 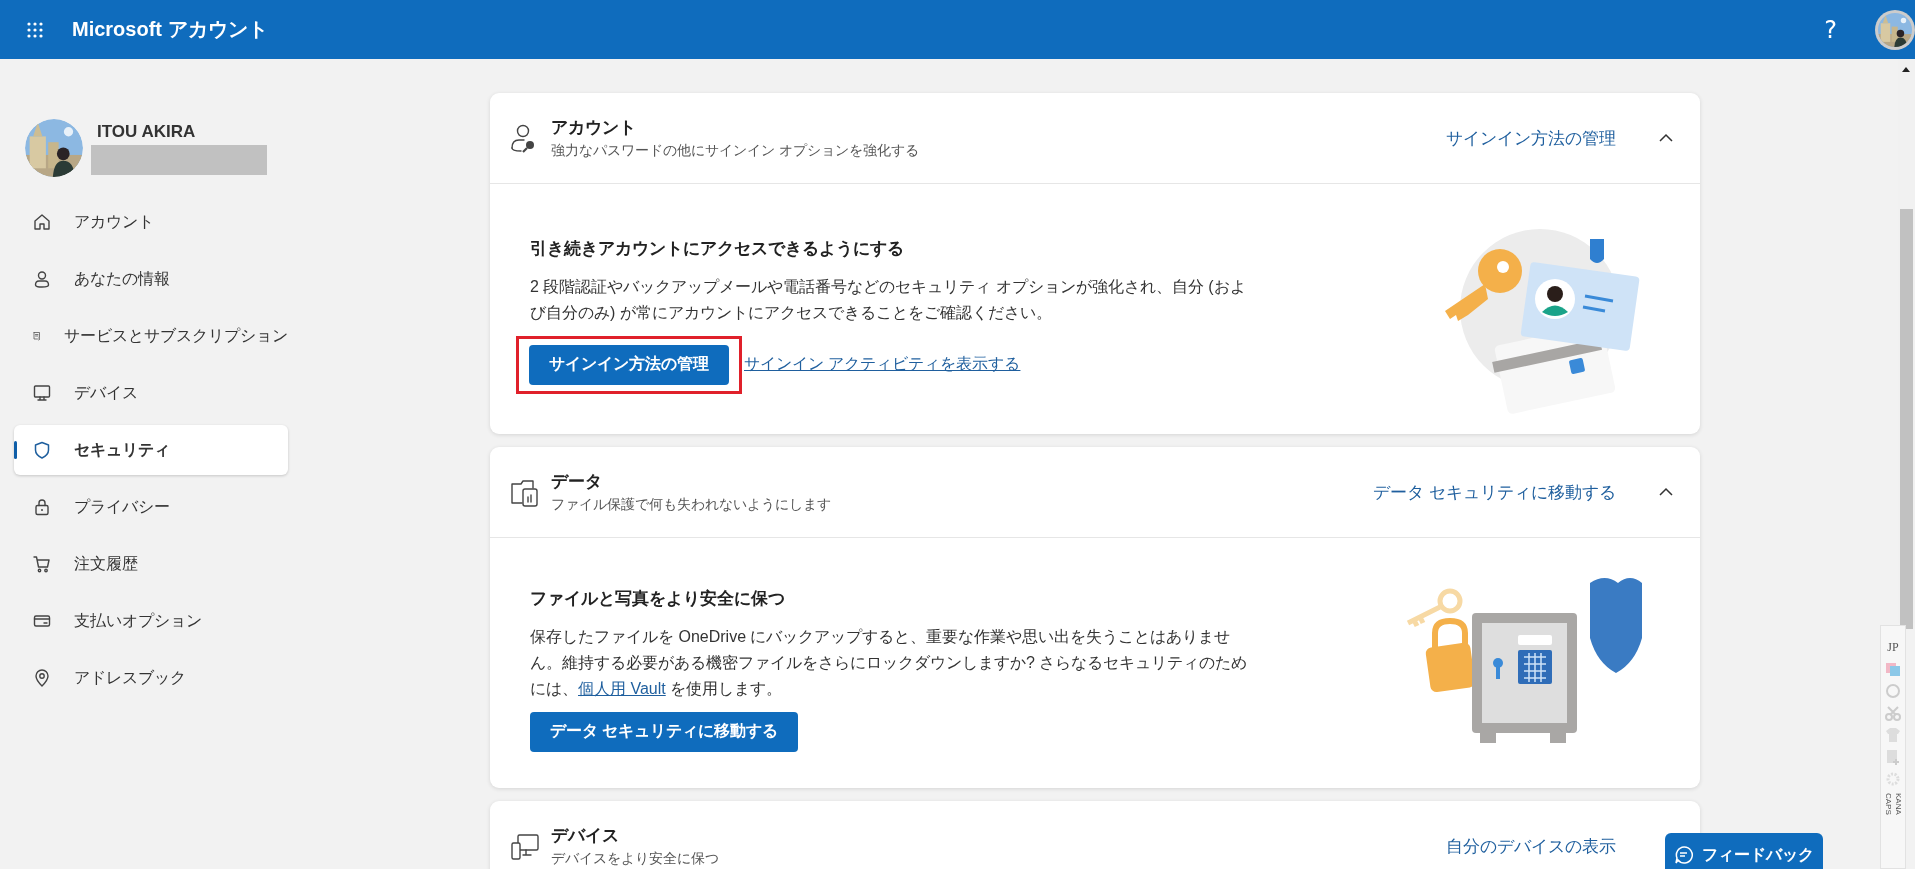 What do you see at coordinates (146, 131) in the screenshot?
I see `profile-name: ITOU AKIRA` at bounding box center [146, 131].